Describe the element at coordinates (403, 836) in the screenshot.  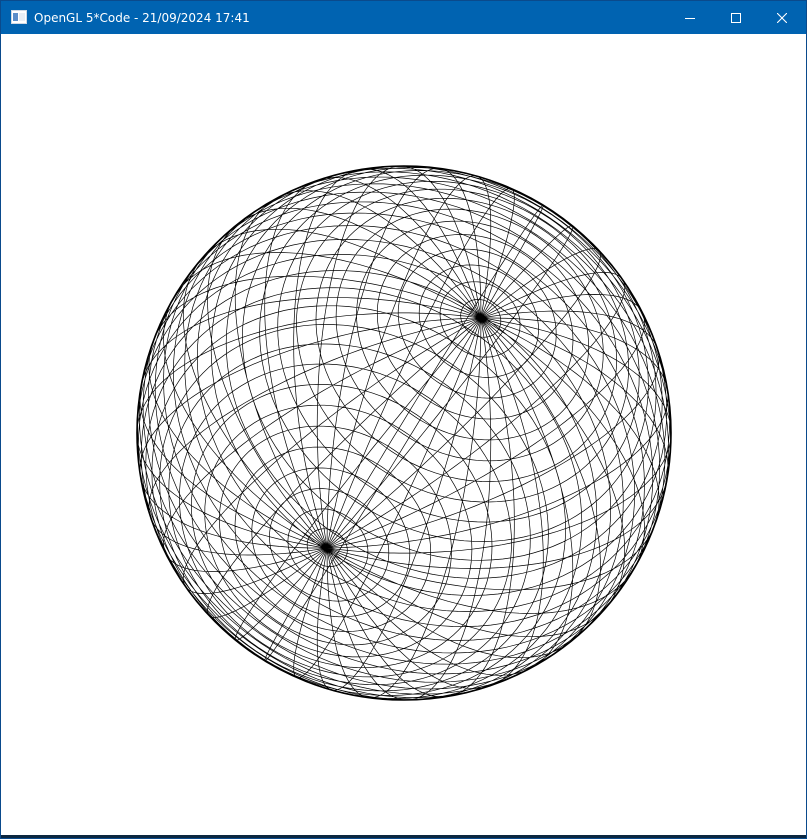
I see `window-bottom-border` at that location.